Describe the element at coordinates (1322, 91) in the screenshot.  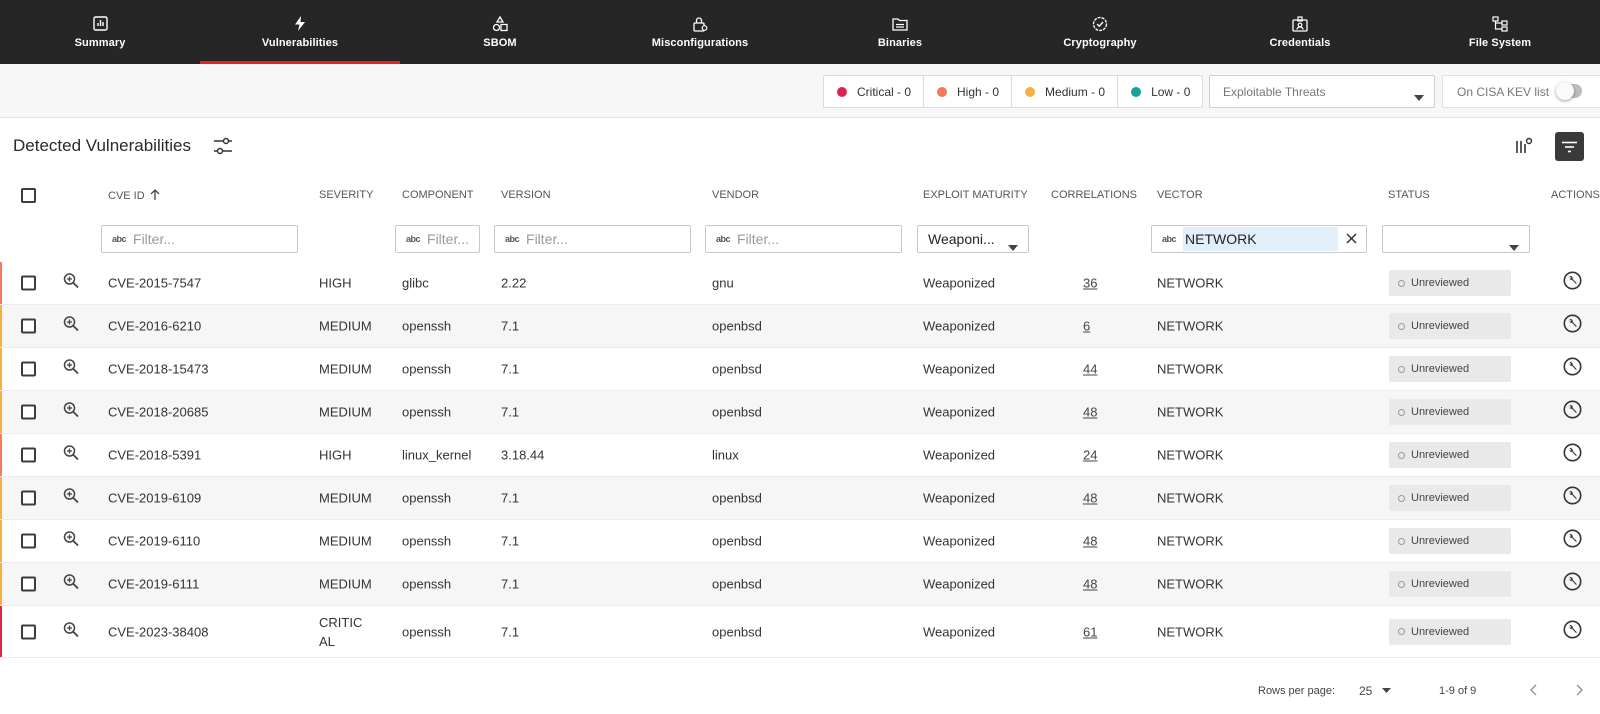
I see `exploitable-threats-select: Exploitable Threats` at that location.